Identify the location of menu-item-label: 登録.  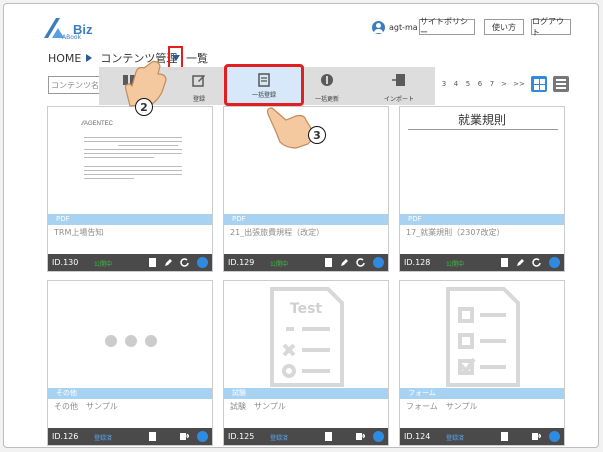
(198, 99).